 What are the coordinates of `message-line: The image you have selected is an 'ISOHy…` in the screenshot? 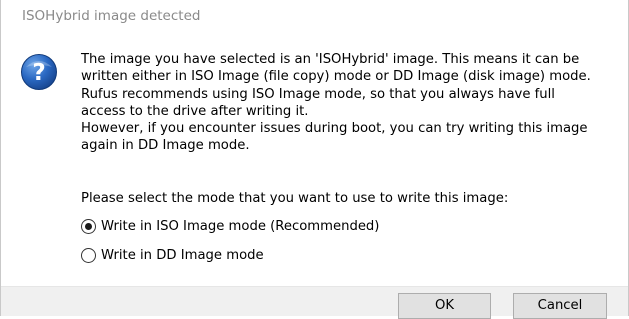 It's located at (330, 59).